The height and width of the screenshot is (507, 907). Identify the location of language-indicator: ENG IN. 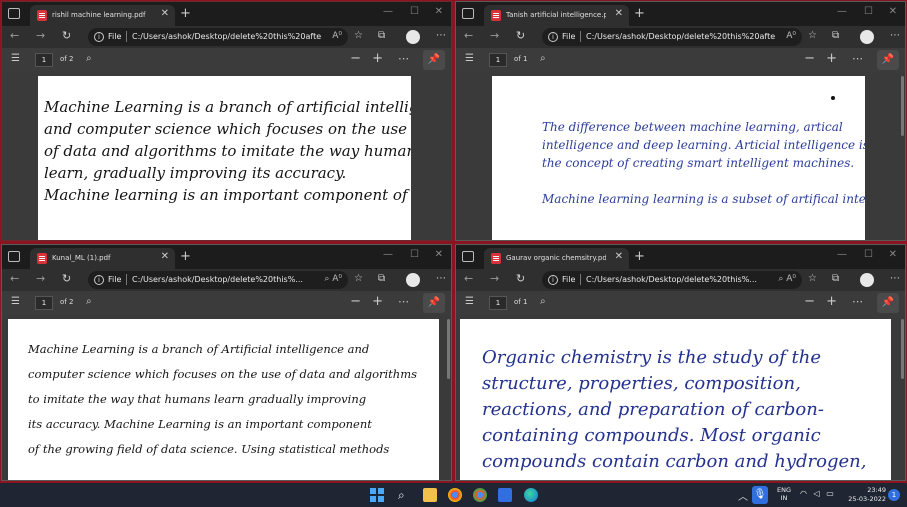
(784, 494).